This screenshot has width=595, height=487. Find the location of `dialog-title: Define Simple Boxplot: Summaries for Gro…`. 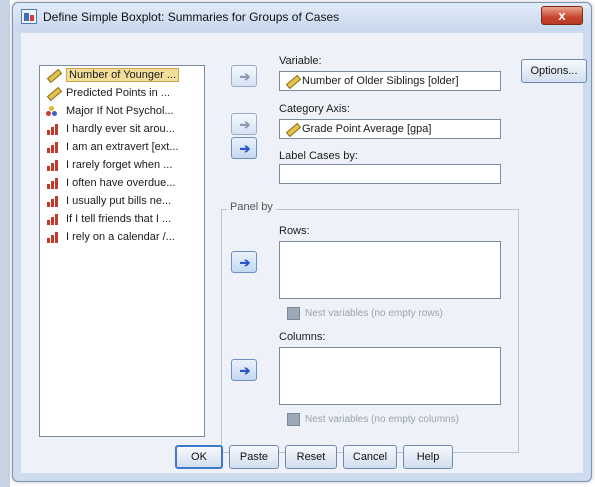

dialog-title: Define Simple Boxplot: Summaries for Gro… is located at coordinates (191, 17).